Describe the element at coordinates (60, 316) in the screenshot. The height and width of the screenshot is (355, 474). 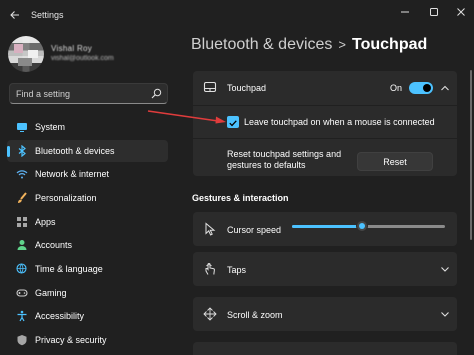
I see `sidebar-item-label: Accessibility` at that location.